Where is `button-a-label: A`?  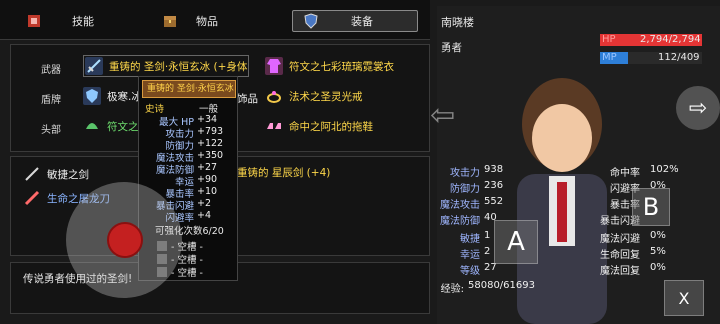 button-a-label: A is located at coordinates (516, 242).